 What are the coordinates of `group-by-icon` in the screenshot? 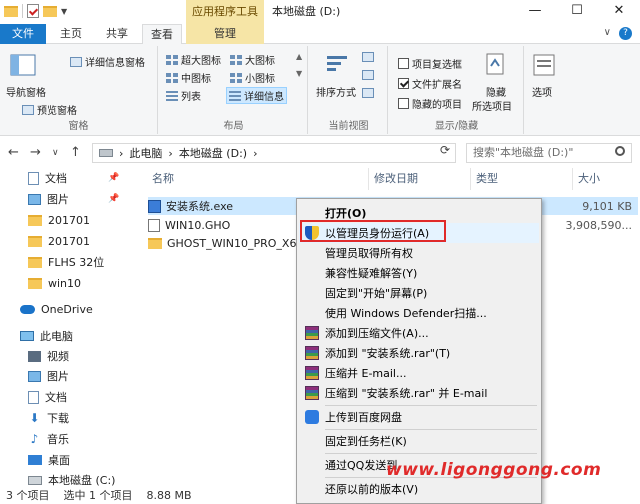 It's located at (368, 57).